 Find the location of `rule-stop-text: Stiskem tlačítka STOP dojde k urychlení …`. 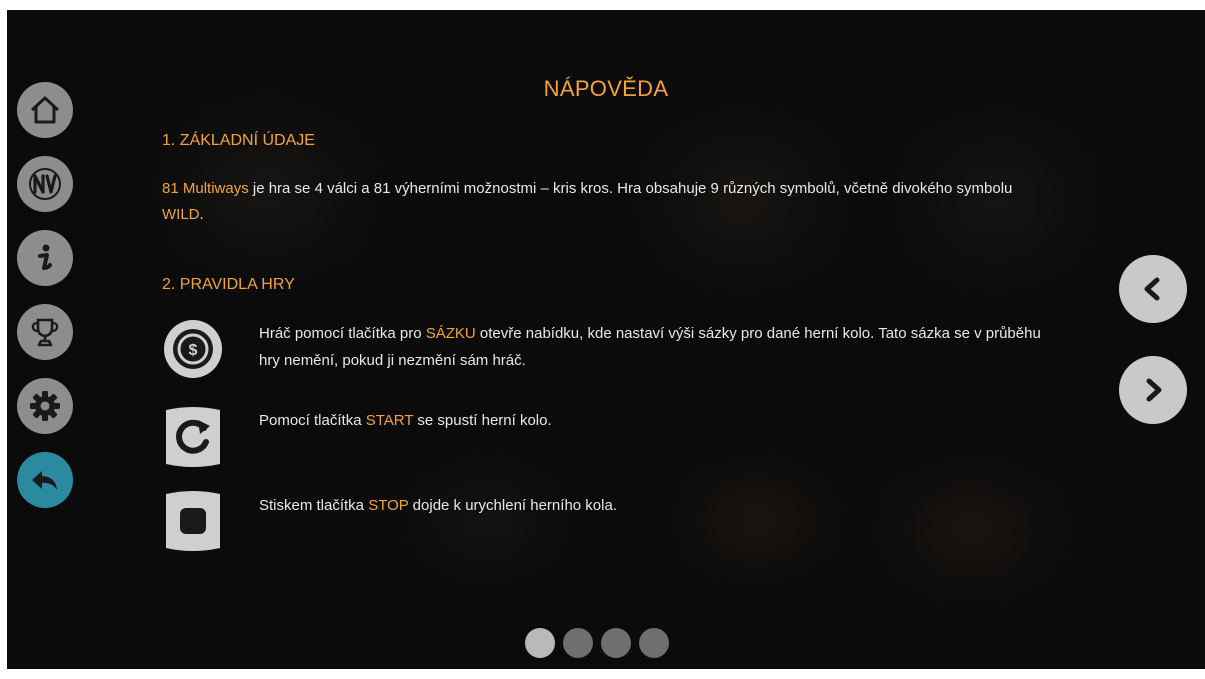

rule-stop-text: Stiskem tlačítka STOP dojde k urychlení … is located at coordinates (659, 505).